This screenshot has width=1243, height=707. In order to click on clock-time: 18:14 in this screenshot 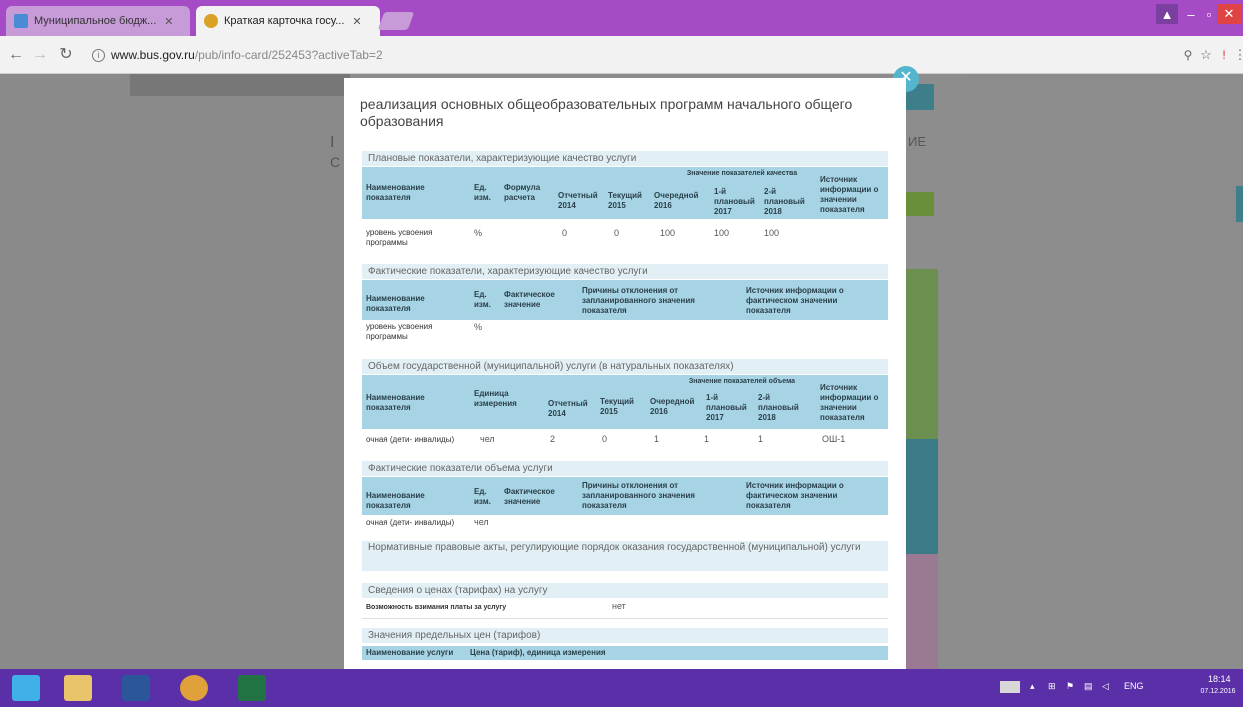, I will do `click(1219, 679)`.